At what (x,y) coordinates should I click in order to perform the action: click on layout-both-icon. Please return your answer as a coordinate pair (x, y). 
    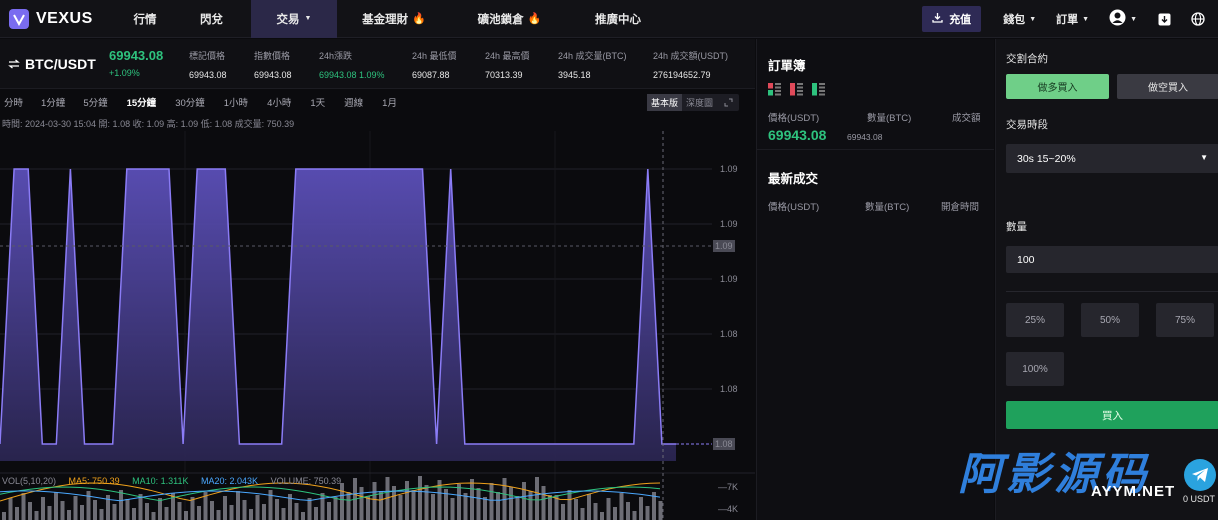
    Looking at the image, I should click on (774, 89).